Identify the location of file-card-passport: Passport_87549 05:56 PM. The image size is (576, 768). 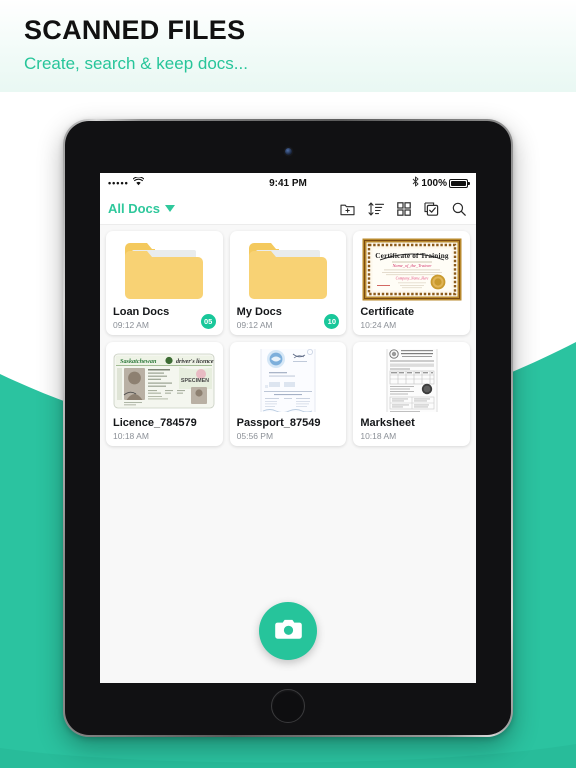
(288, 394).